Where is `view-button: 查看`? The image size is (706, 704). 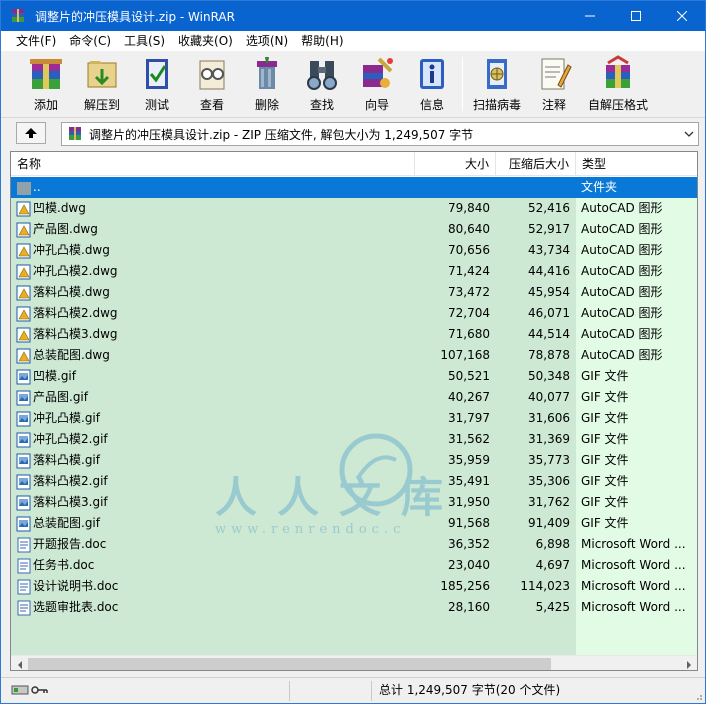
view-button: 查看 is located at coordinates (212, 84).